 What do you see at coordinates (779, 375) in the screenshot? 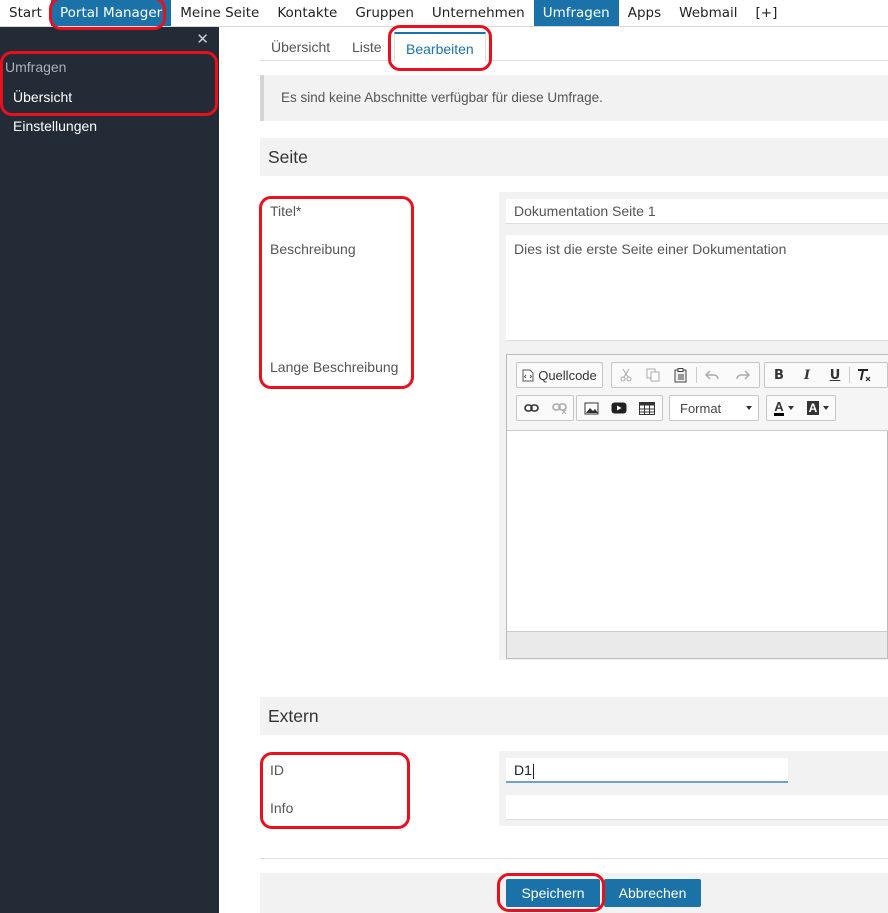
I see `bold-icon: B` at bounding box center [779, 375].